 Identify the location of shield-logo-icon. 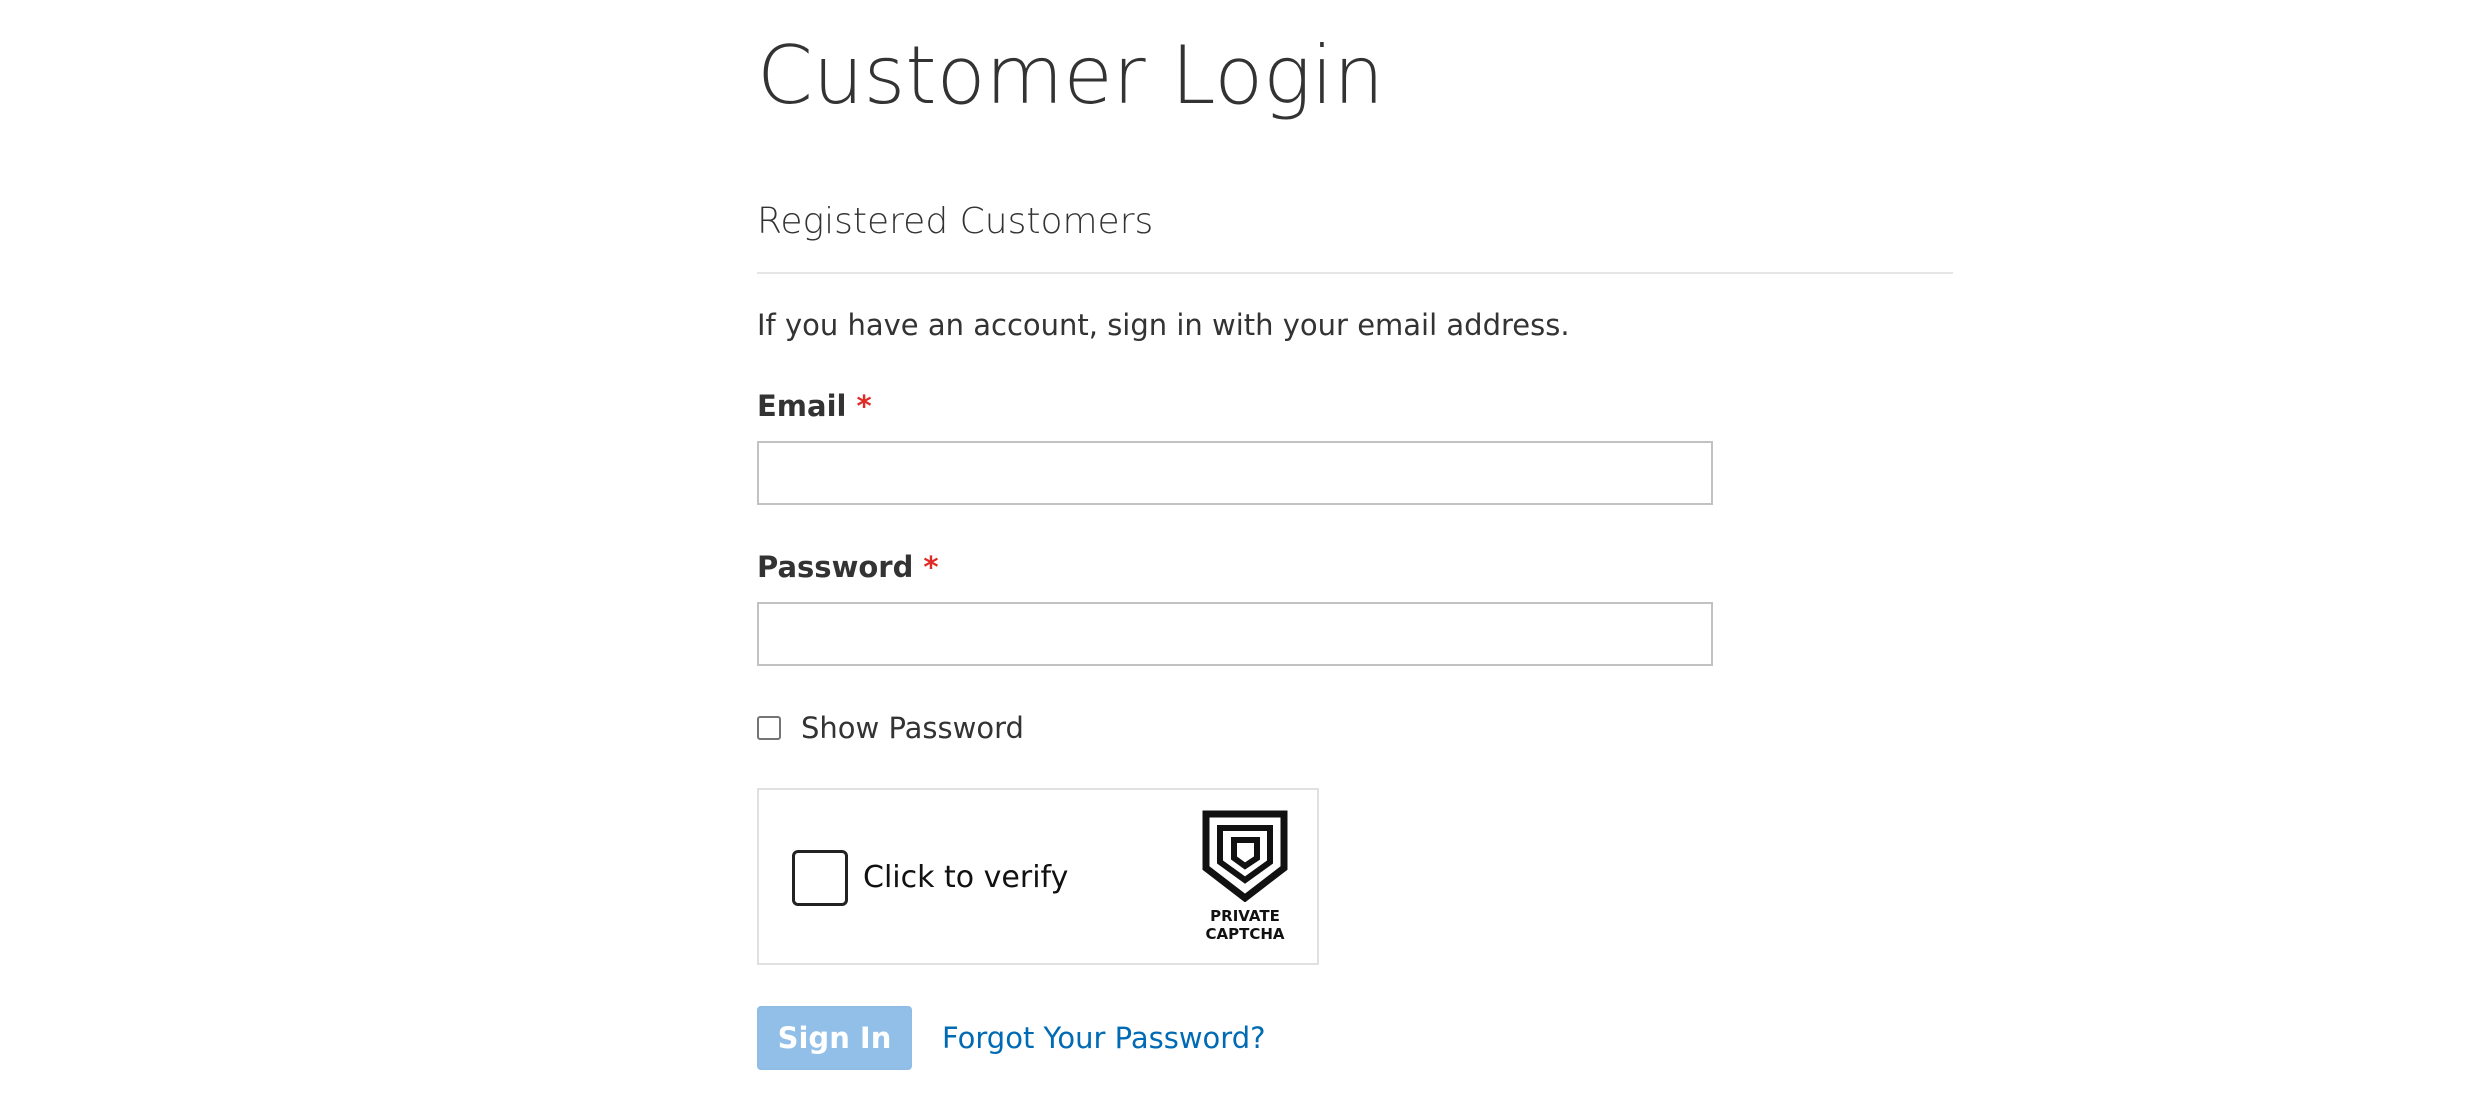
(1245, 856).